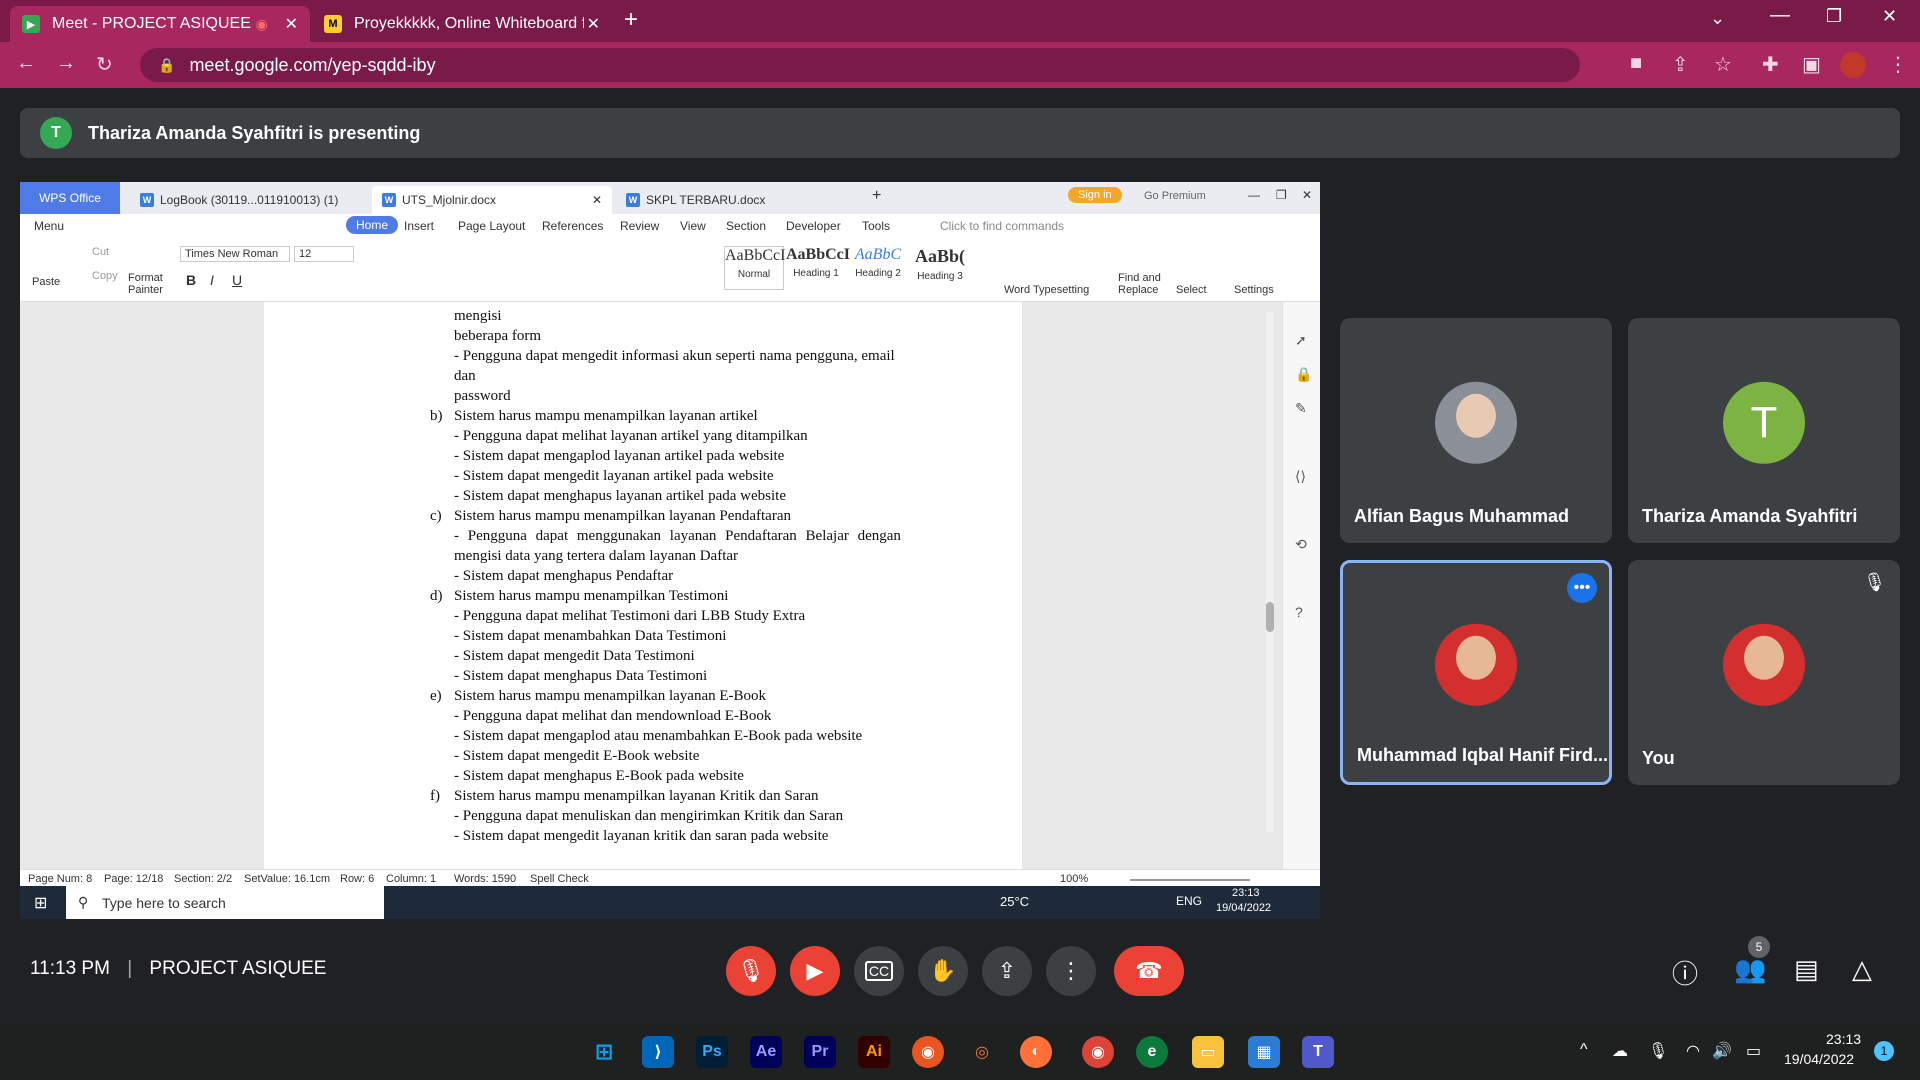 This screenshot has height=1080, width=1920. Describe the element at coordinates (736, 200) in the screenshot. I see `doc-tab-skpl: W SKPL TERBARU.docx` at that location.